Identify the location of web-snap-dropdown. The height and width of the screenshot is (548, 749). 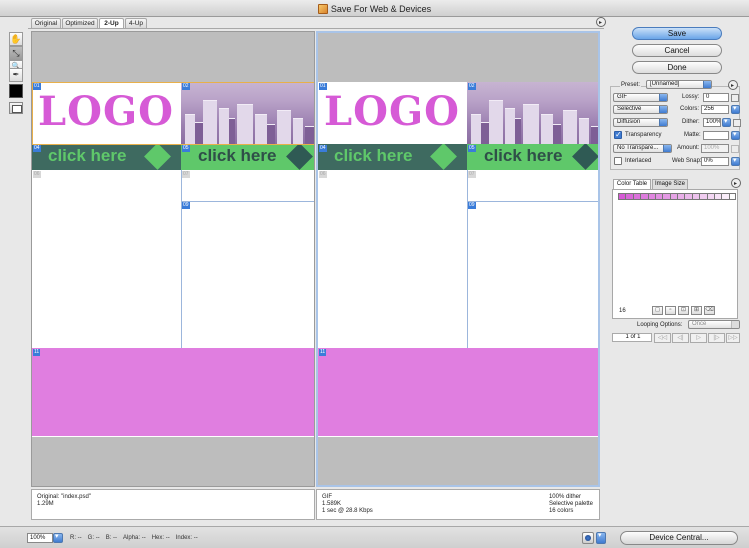
(735, 161).